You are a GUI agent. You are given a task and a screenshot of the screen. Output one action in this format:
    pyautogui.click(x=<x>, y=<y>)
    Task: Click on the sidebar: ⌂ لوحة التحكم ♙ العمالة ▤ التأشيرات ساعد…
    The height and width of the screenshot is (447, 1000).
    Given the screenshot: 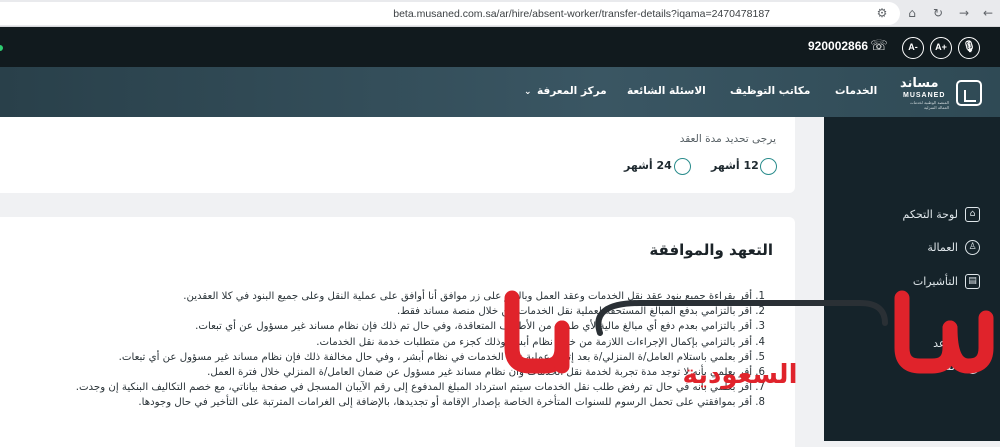 What is the action you would take?
    pyautogui.click(x=912, y=279)
    